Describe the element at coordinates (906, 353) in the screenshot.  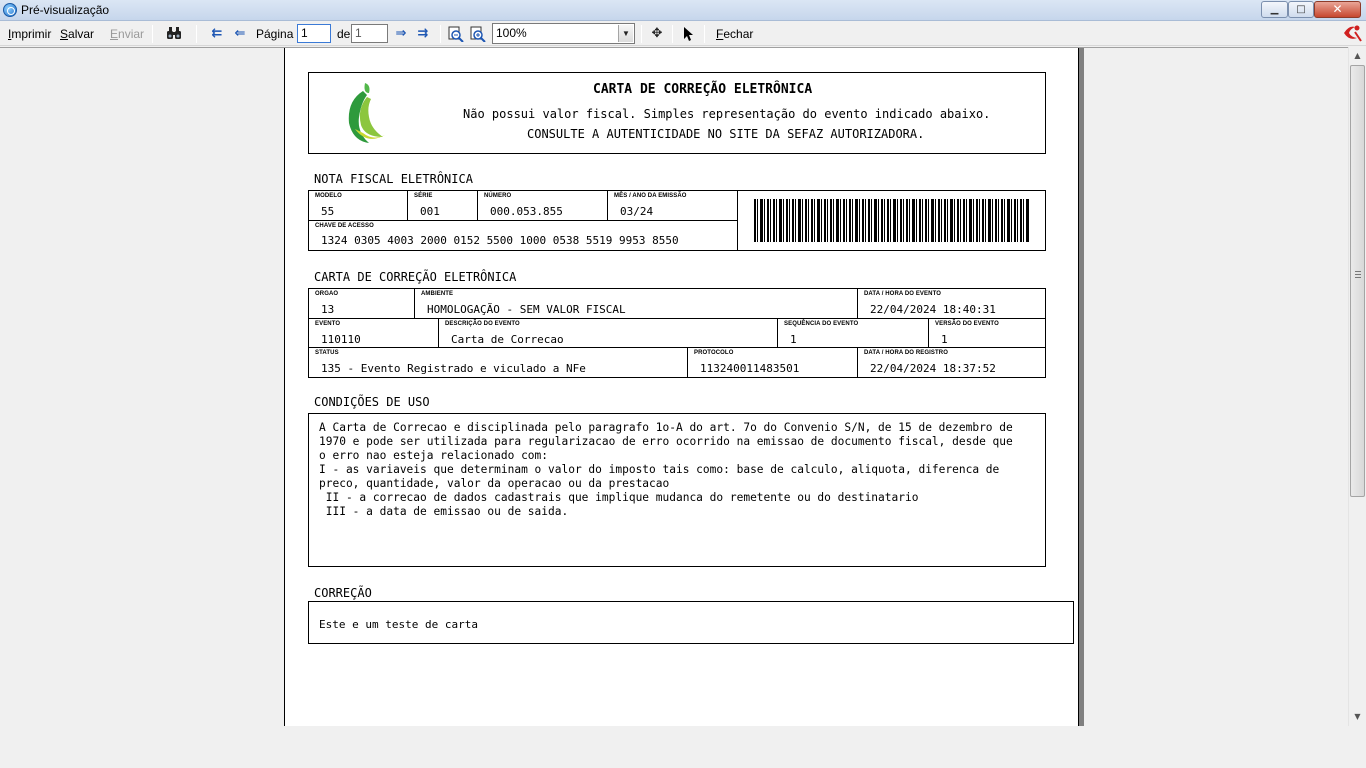
I see `data-registro-label: DATA / HORA DO REGISTRO` at that location.